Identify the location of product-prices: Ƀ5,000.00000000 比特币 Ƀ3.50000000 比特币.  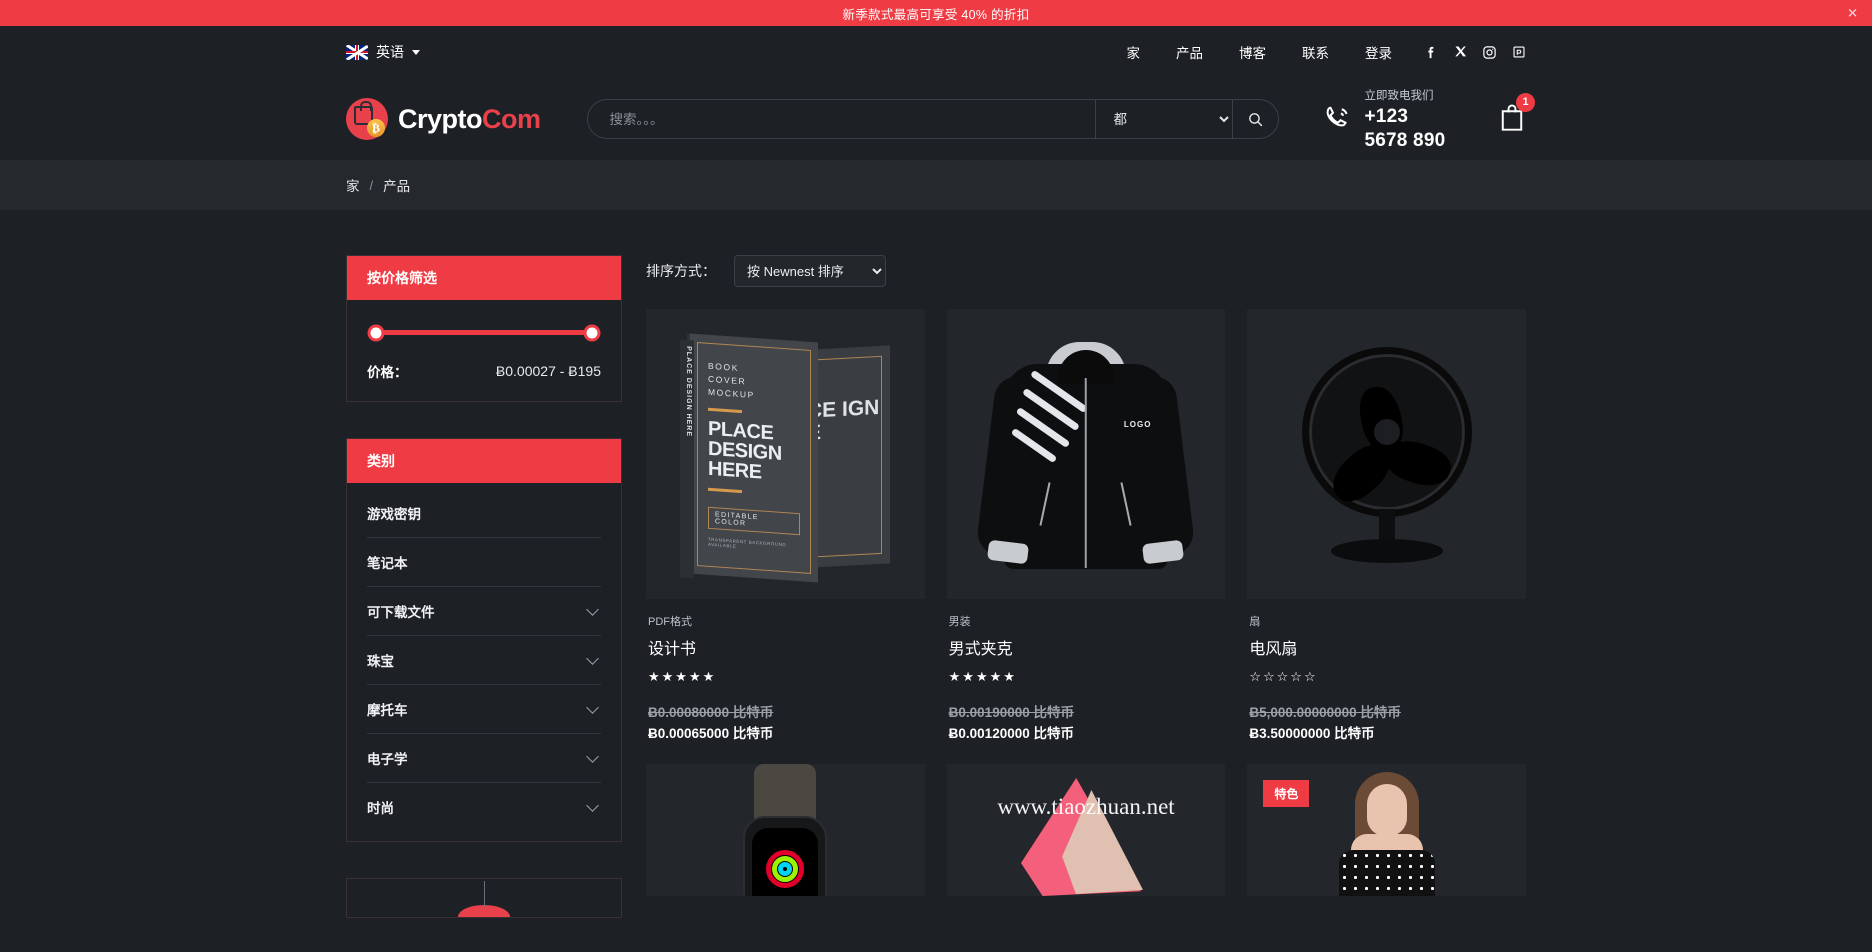
(1387, 721).